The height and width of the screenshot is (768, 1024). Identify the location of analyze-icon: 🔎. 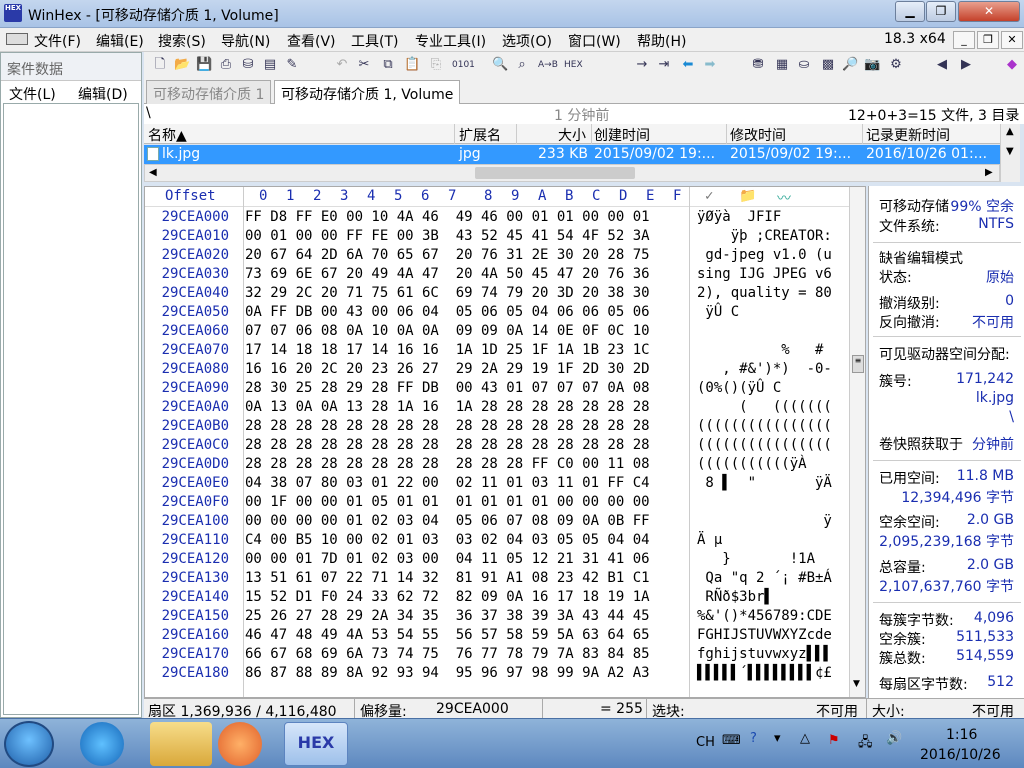
(850, 65).